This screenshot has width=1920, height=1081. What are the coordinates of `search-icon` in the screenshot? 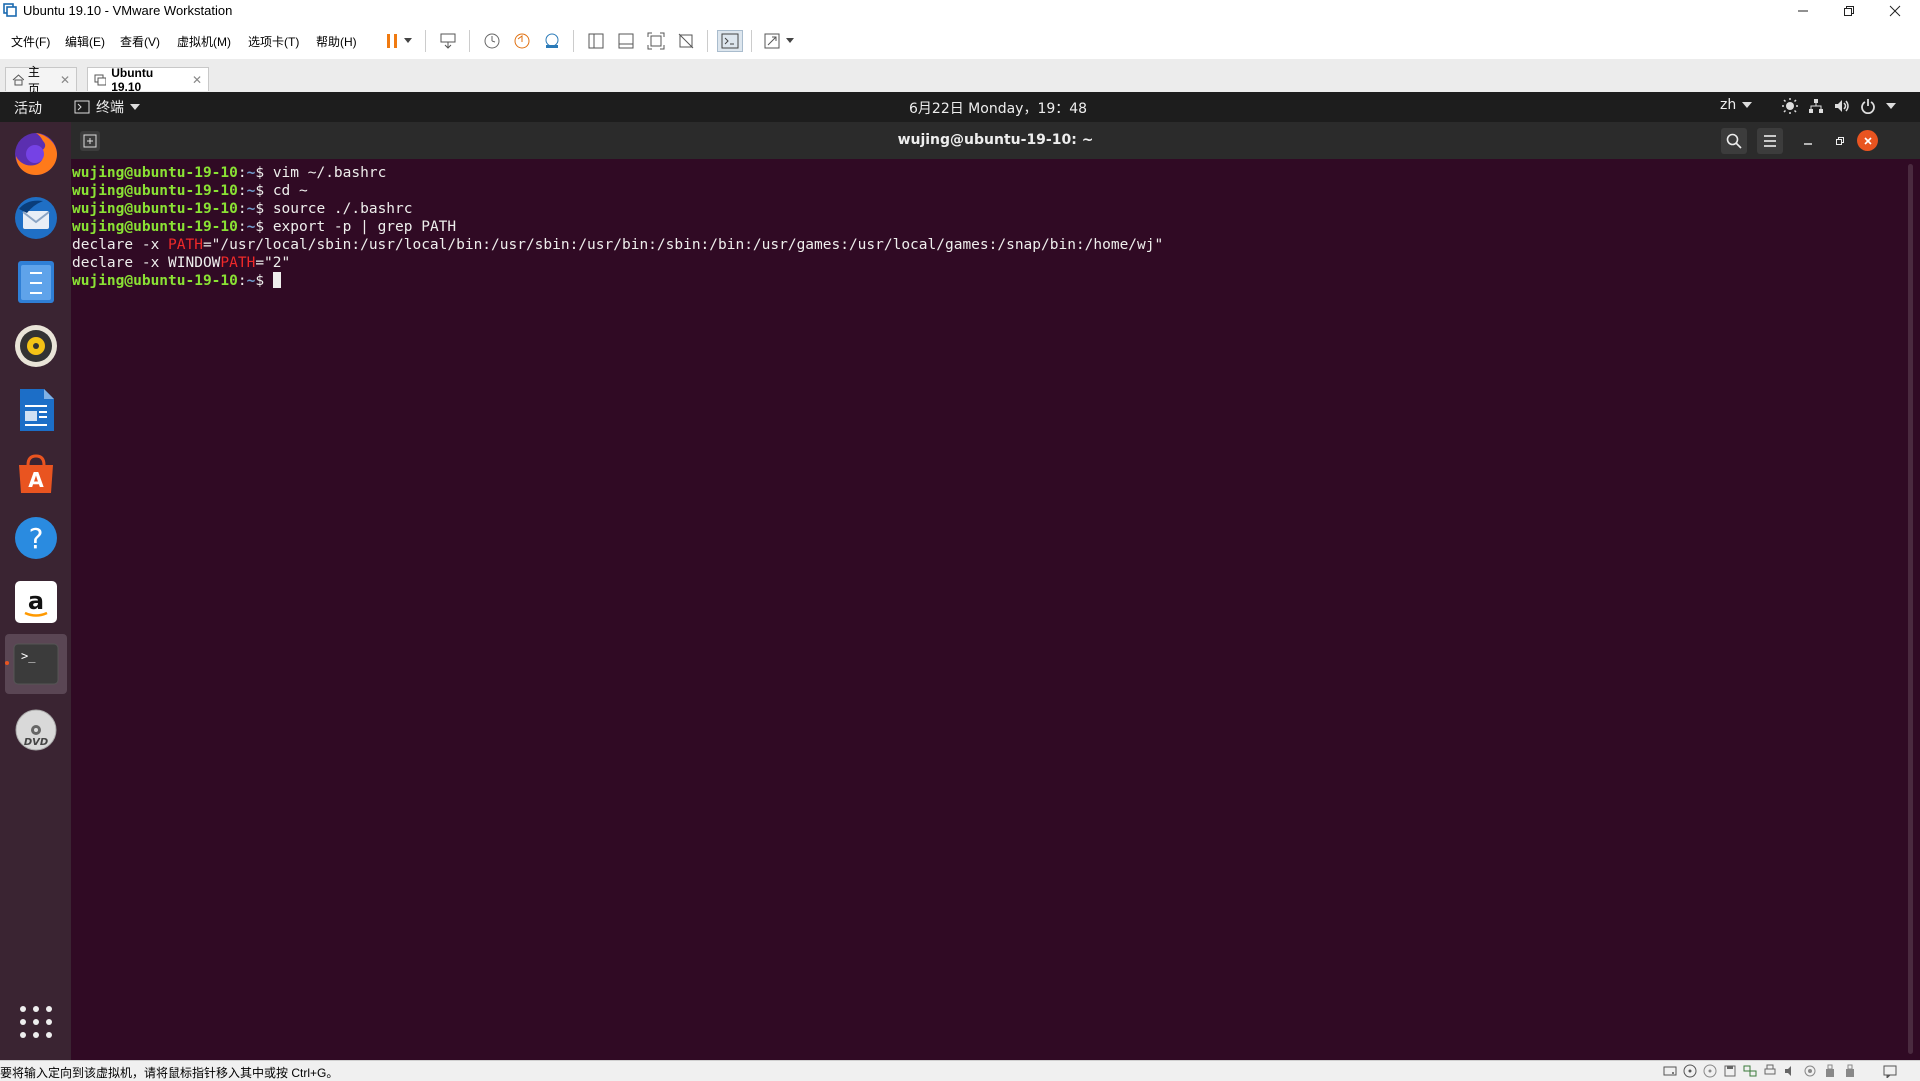 It's located at (1734, 141).